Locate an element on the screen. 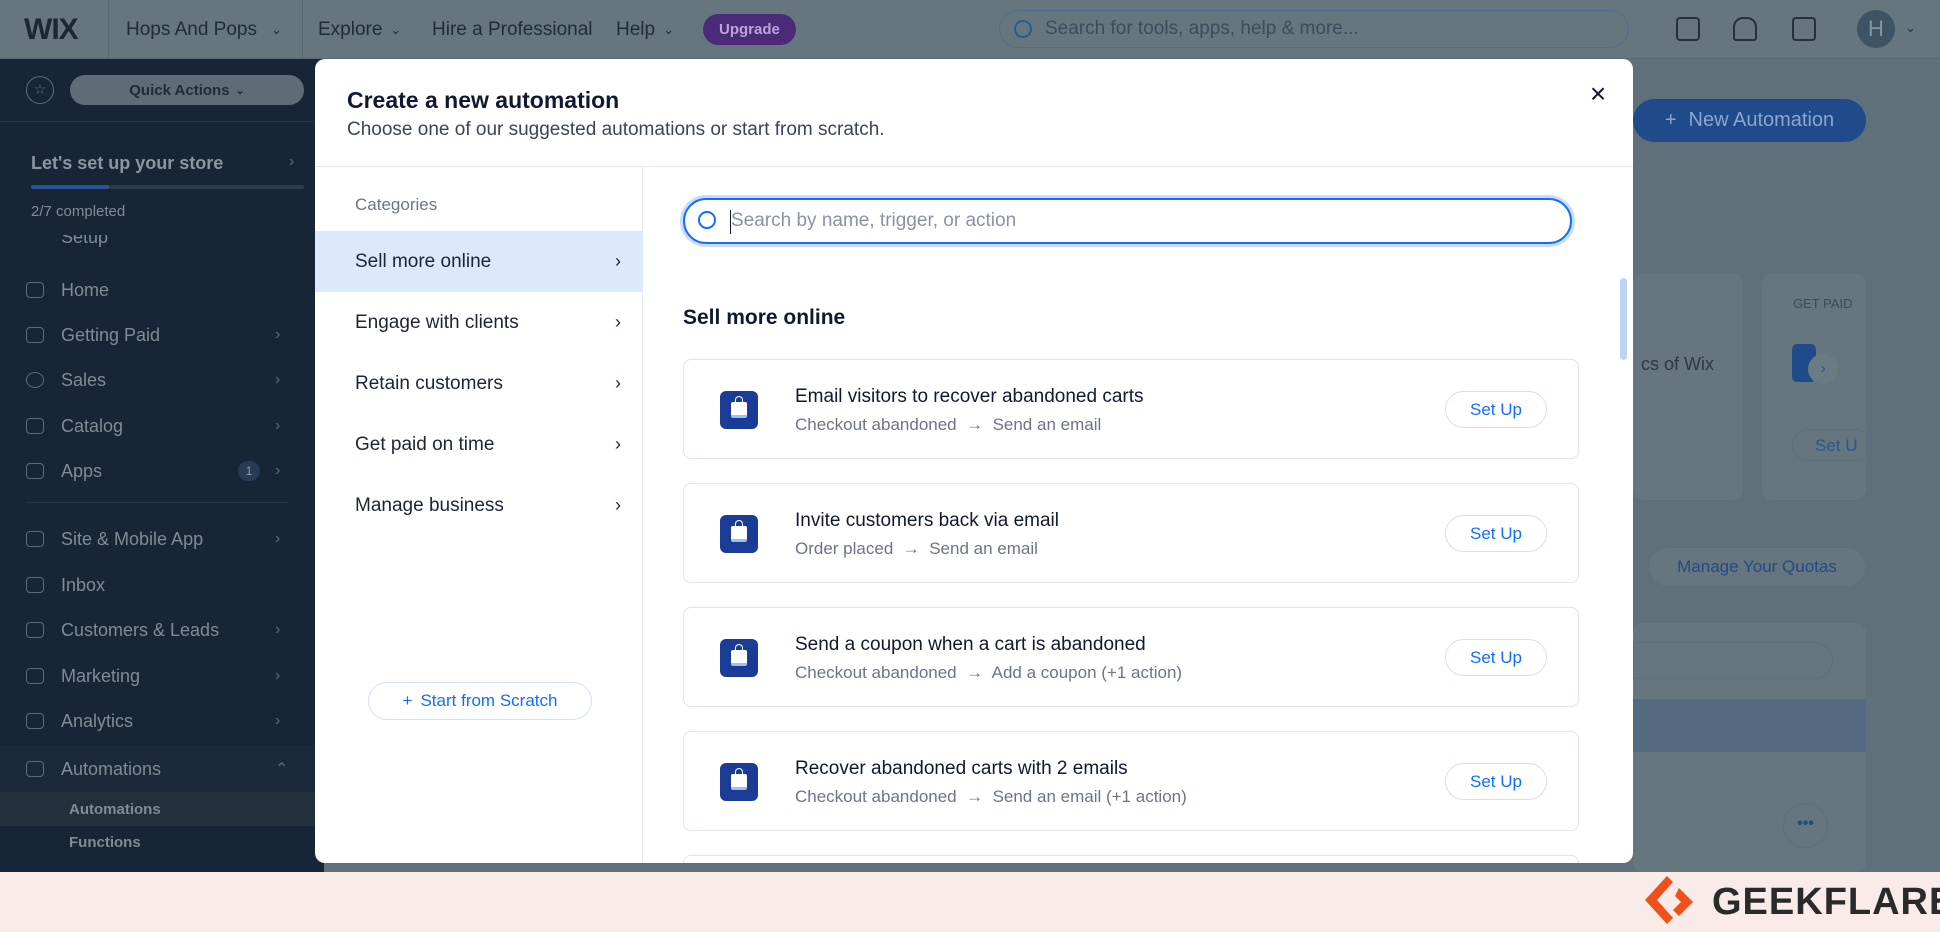  new-automation-button: + New Automation is located at coordinates (1749, 120).